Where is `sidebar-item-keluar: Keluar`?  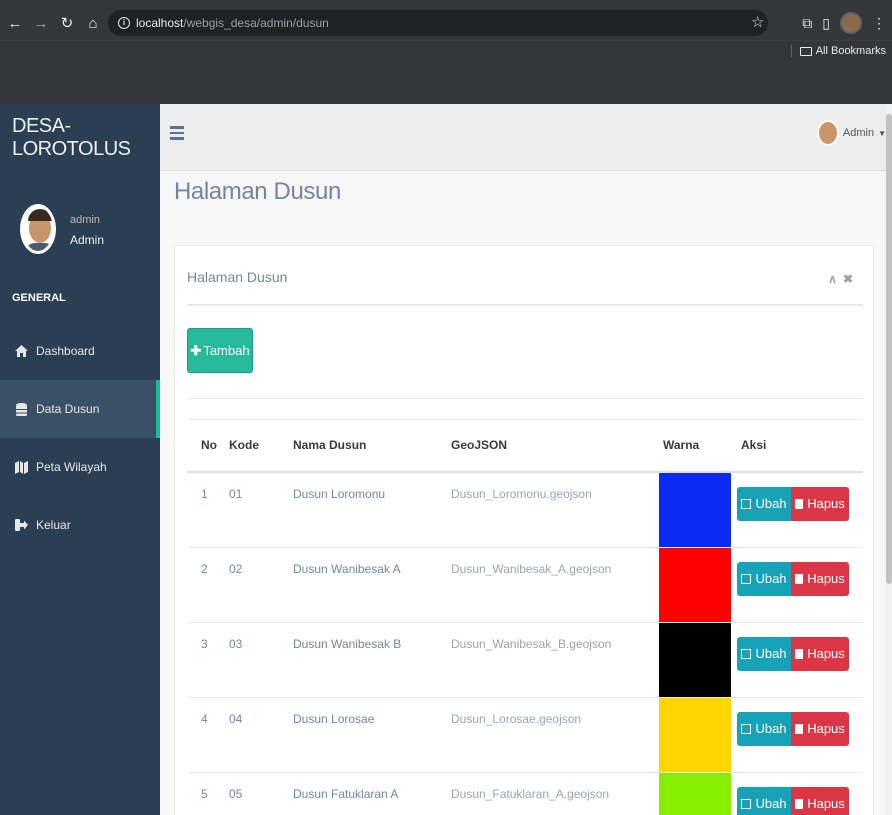 sidebar-item-keluar: Keluar is located at coordinates (80, 525).